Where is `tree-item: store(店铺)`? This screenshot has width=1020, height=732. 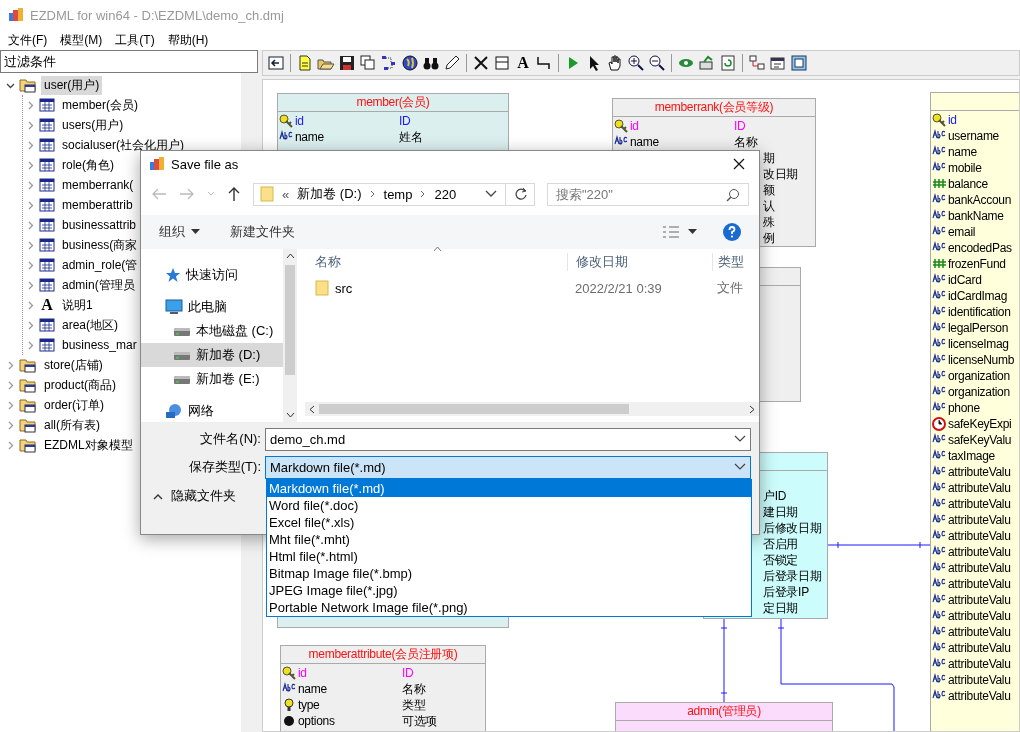
tree-item: store(店铺) is located at coordinates (73, 365).